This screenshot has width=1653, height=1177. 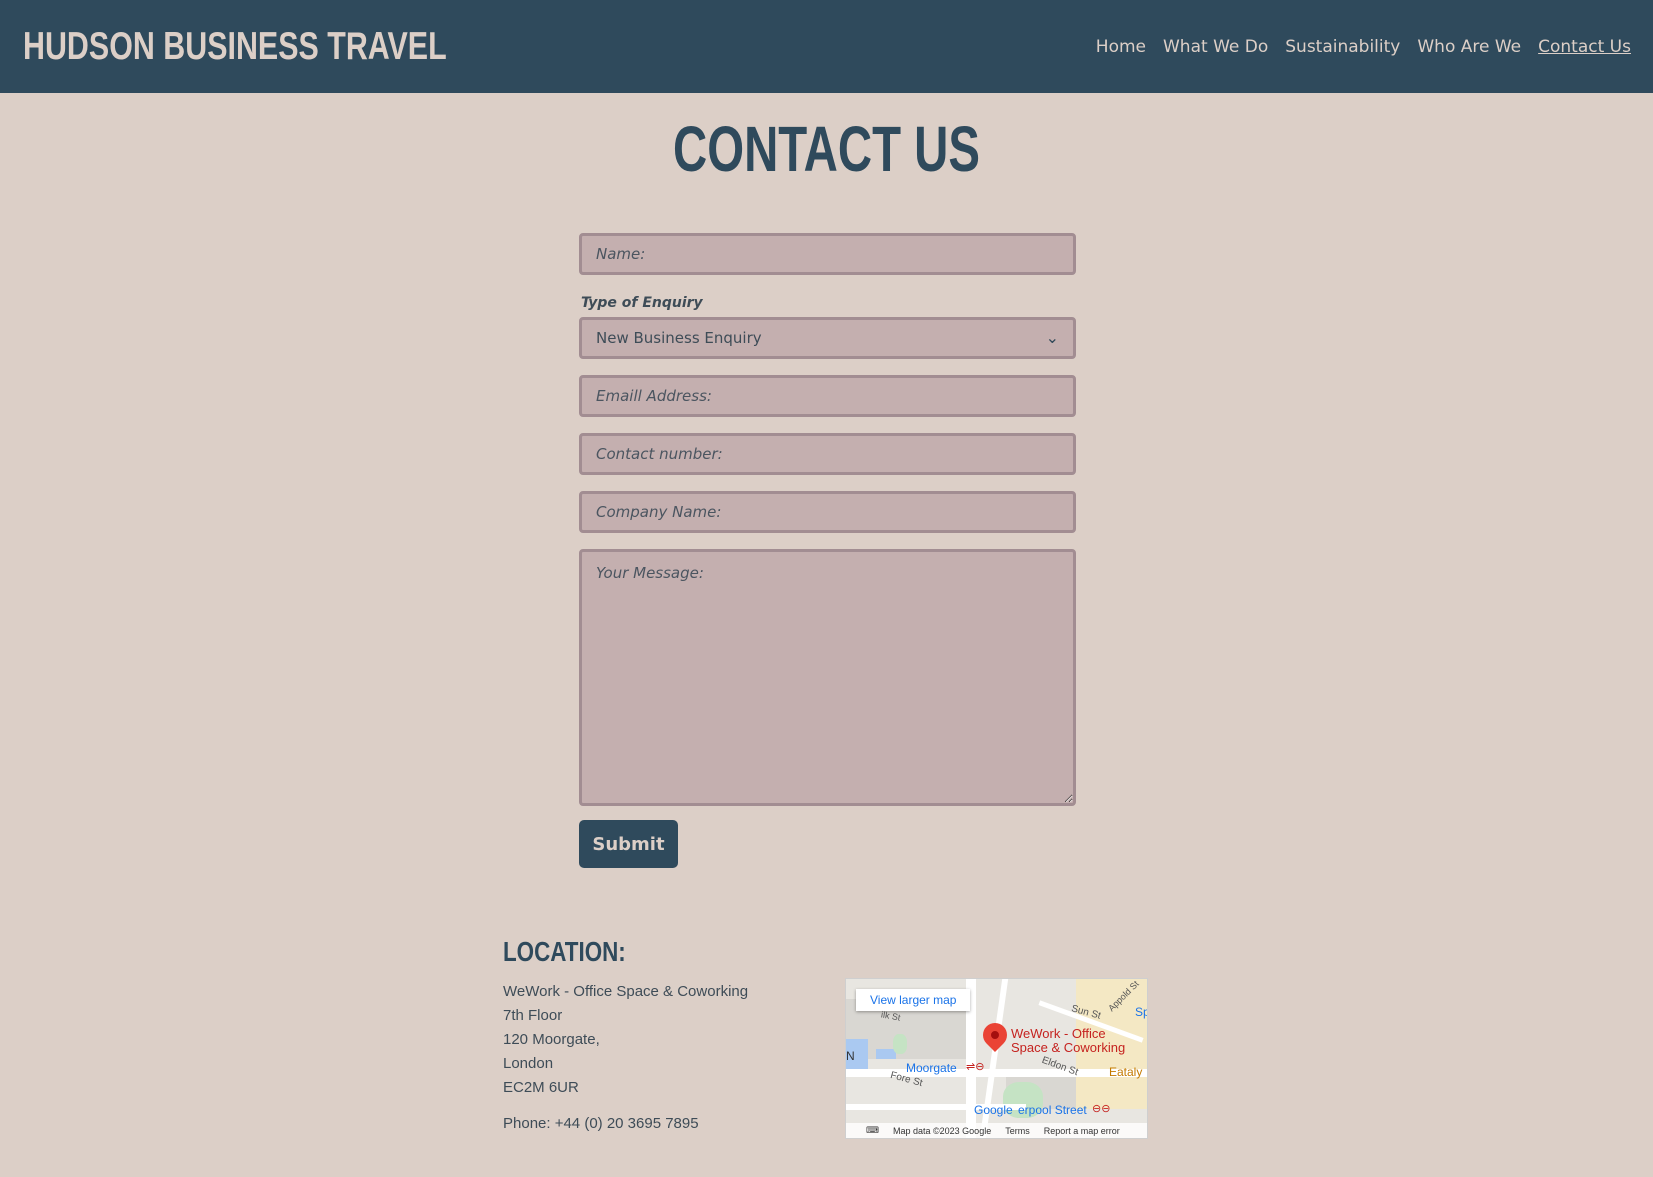 What do you see at coordinates (541, 1087) in the screenshot?
I see `address-line: EC2M 6UR` at bounding box center [541, 1087].